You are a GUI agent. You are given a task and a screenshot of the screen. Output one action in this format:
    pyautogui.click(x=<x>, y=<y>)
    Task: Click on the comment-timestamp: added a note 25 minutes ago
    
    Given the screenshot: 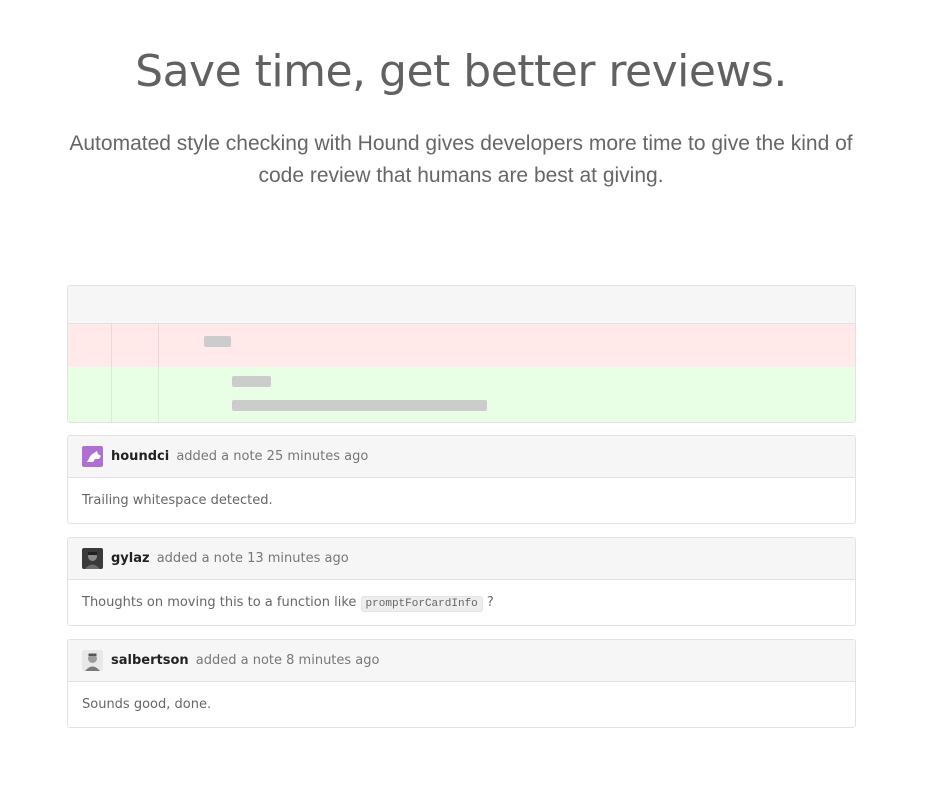 What is the action you would take?
    pyautogui.click(x=272, y=456)
    